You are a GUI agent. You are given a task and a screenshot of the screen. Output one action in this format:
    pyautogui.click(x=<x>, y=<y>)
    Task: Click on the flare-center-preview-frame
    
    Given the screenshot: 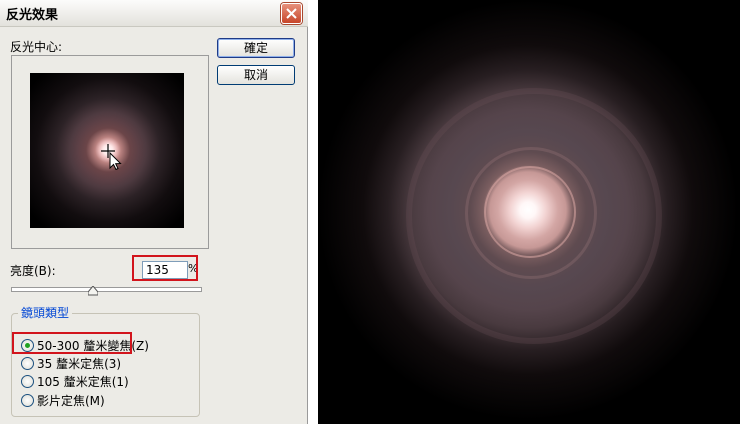 What is the action you would take?
    pyautogui.click(x=110, y=152)
    